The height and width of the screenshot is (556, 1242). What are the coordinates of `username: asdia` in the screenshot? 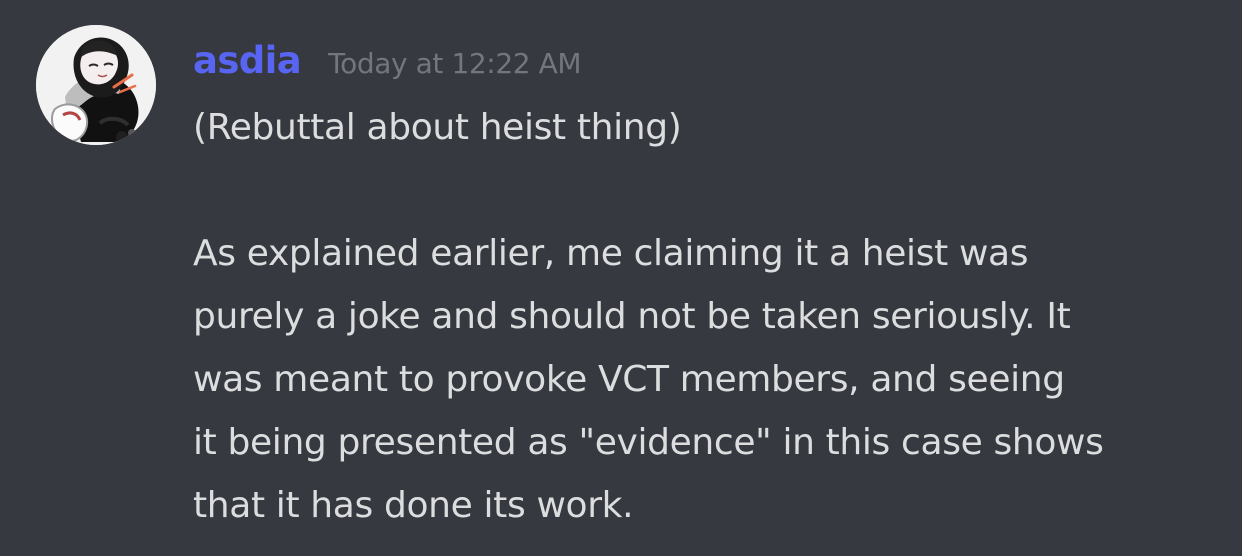 It's located at (247, 61).